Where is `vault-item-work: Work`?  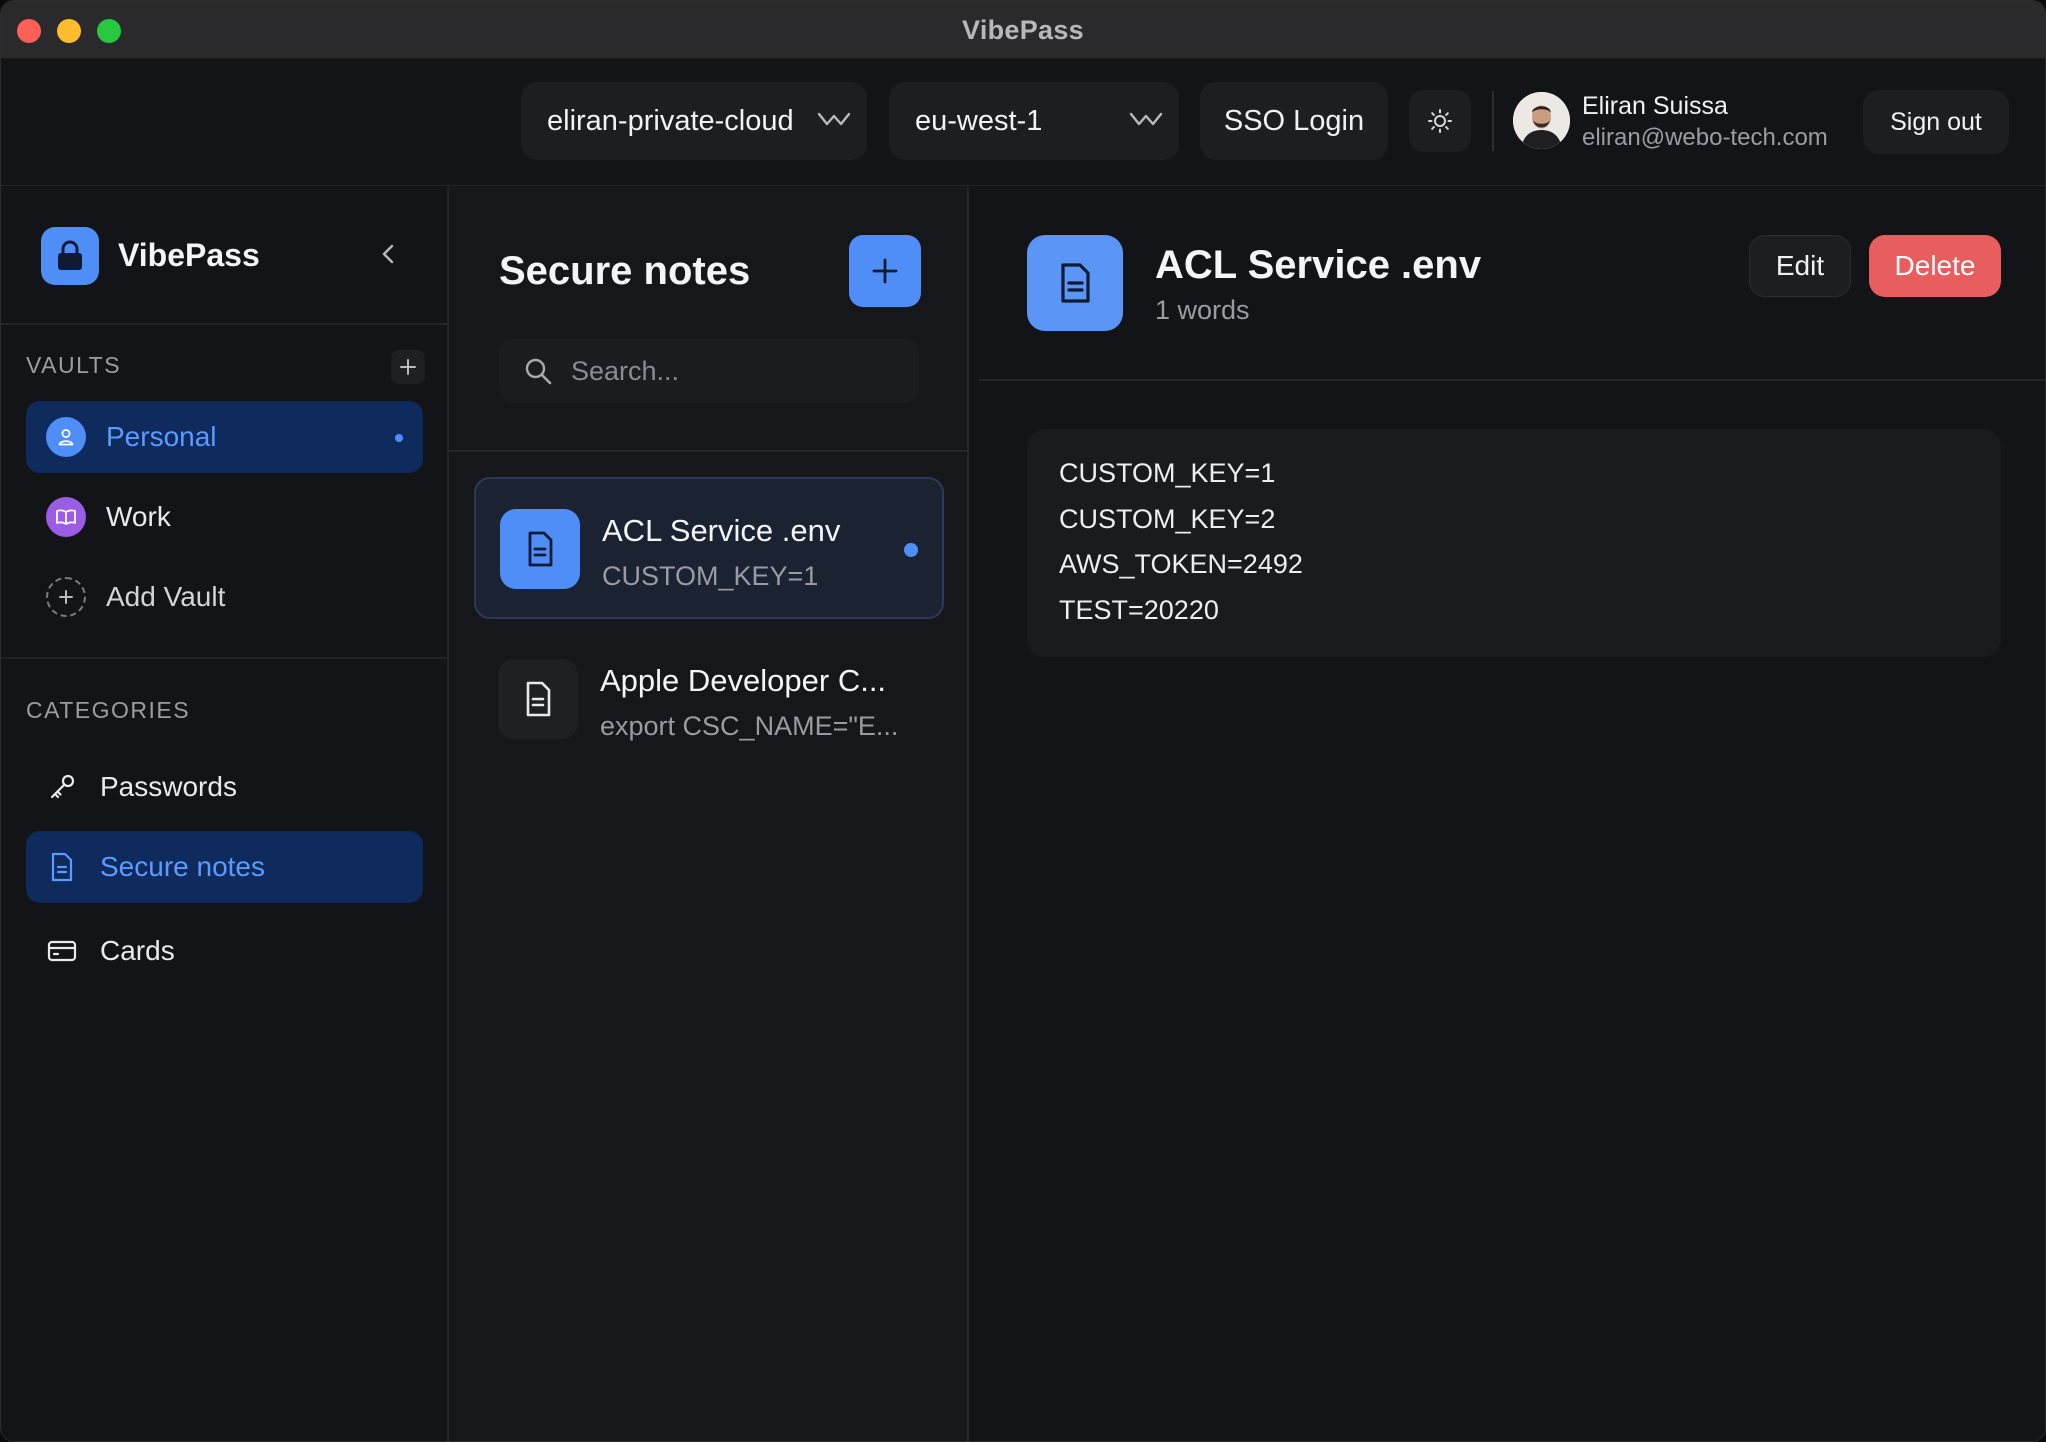 vault-item-work: Work is located at coordinates (224, 517).